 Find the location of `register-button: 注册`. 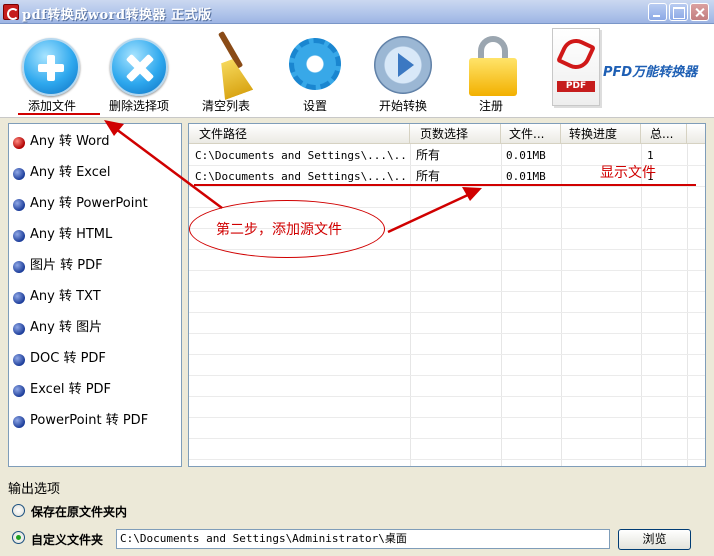

register-button: 注册 is located at coordinates (491, 70).